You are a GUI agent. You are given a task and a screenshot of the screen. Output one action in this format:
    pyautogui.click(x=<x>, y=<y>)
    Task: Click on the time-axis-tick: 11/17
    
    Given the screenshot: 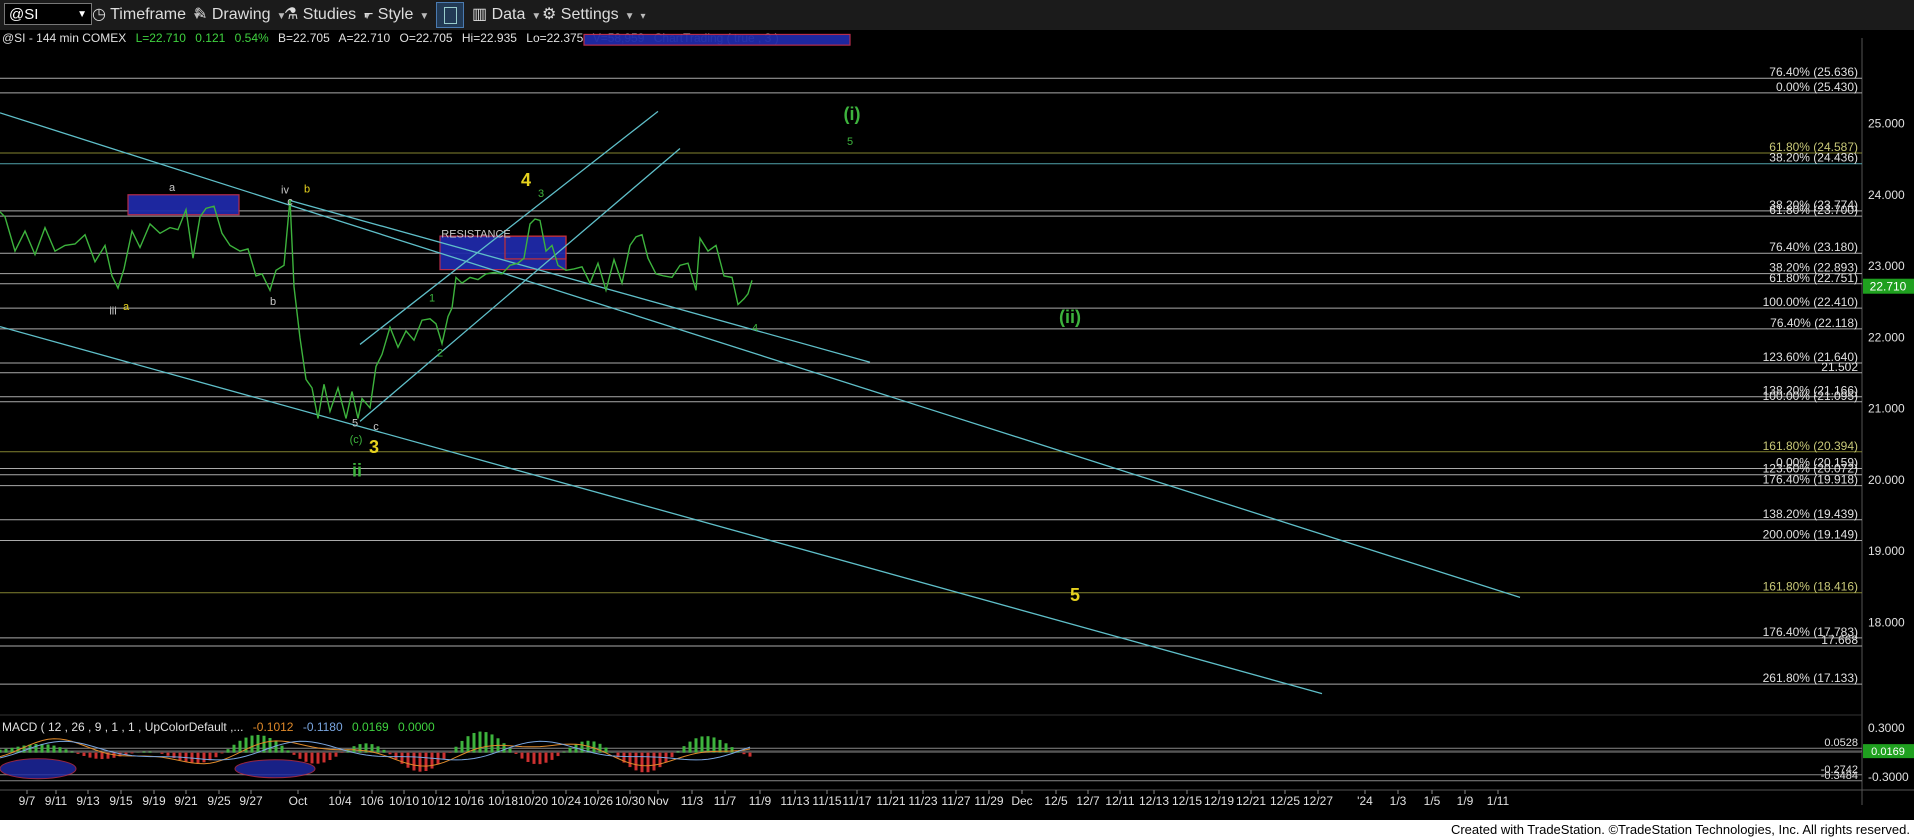 What is the action you would take?
    pyautogui.click(x=856, y=801)
    